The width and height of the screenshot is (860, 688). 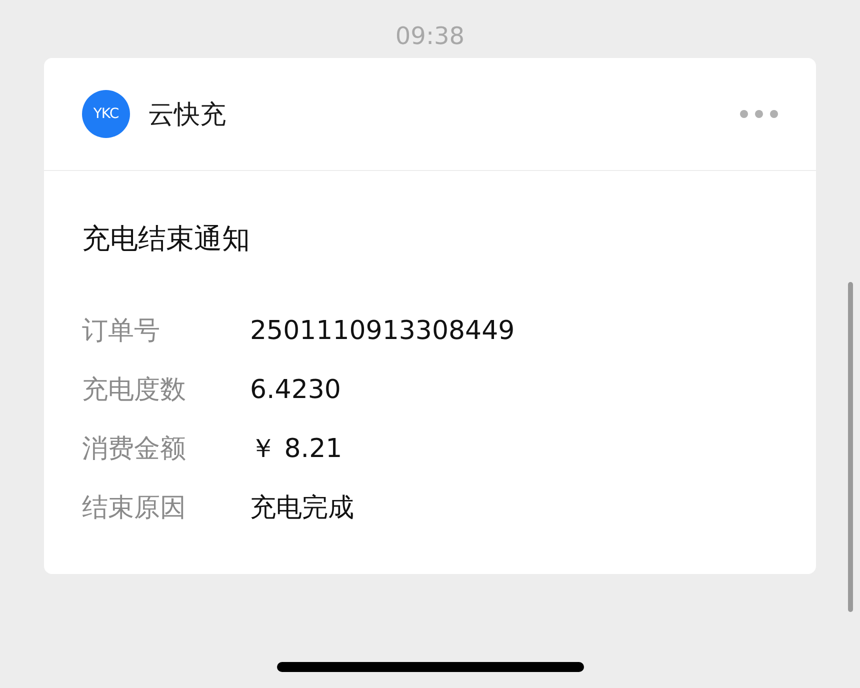 I want to click on field-label: 消费金额, so click(x=134, y=449).